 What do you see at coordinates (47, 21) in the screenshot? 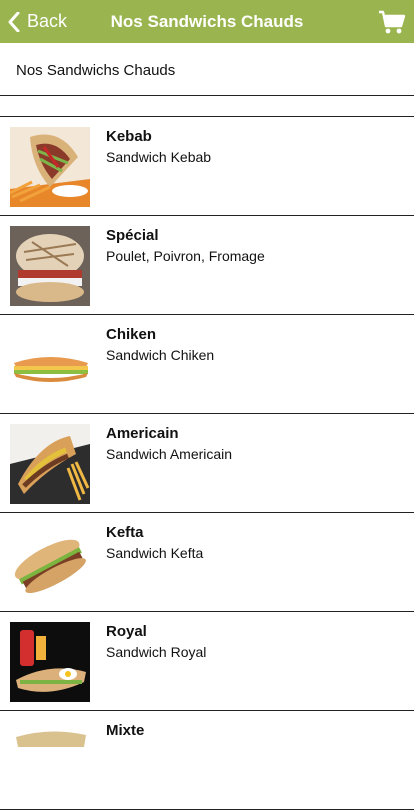
I see `back-label: Back` at bounding box center [47, 21].